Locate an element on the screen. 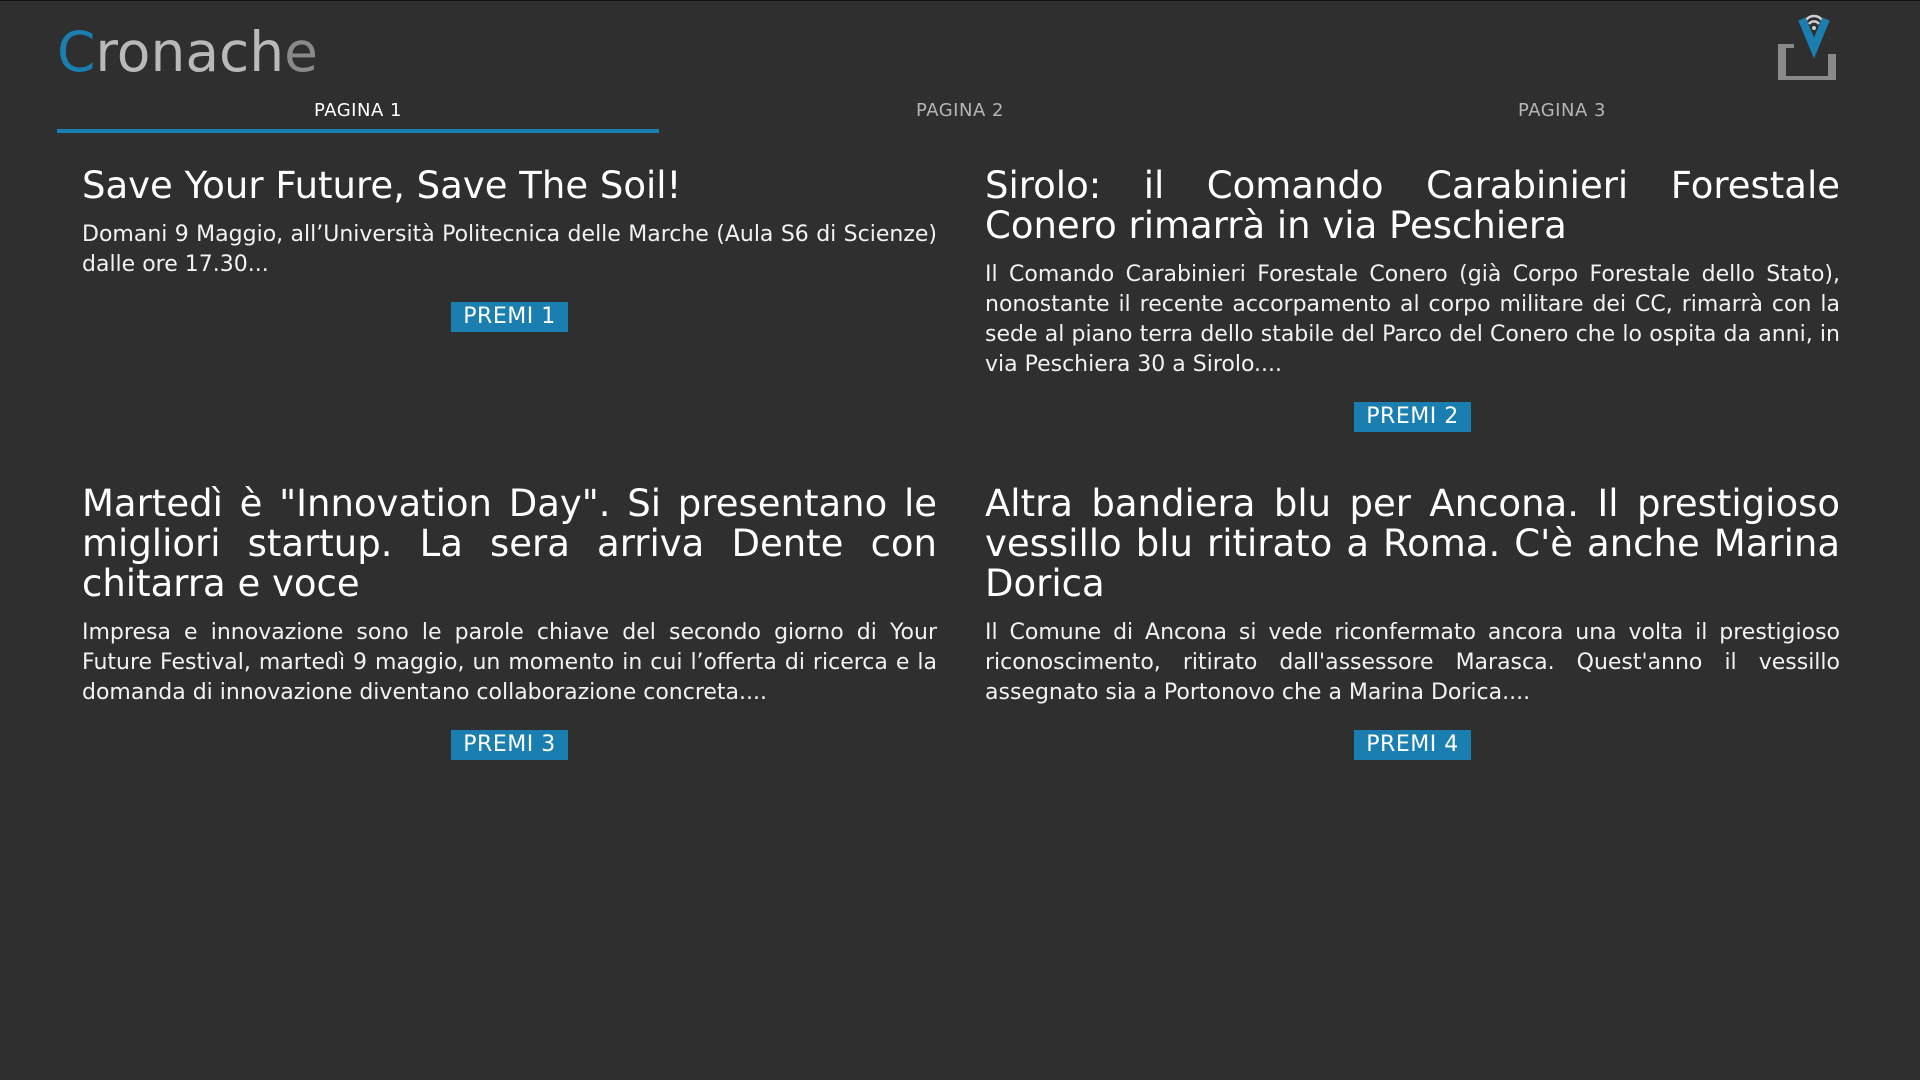 This screenshot has height=1080, width=1920. premi-3-button: PREMI 3 is located at coordinates (509, 745).